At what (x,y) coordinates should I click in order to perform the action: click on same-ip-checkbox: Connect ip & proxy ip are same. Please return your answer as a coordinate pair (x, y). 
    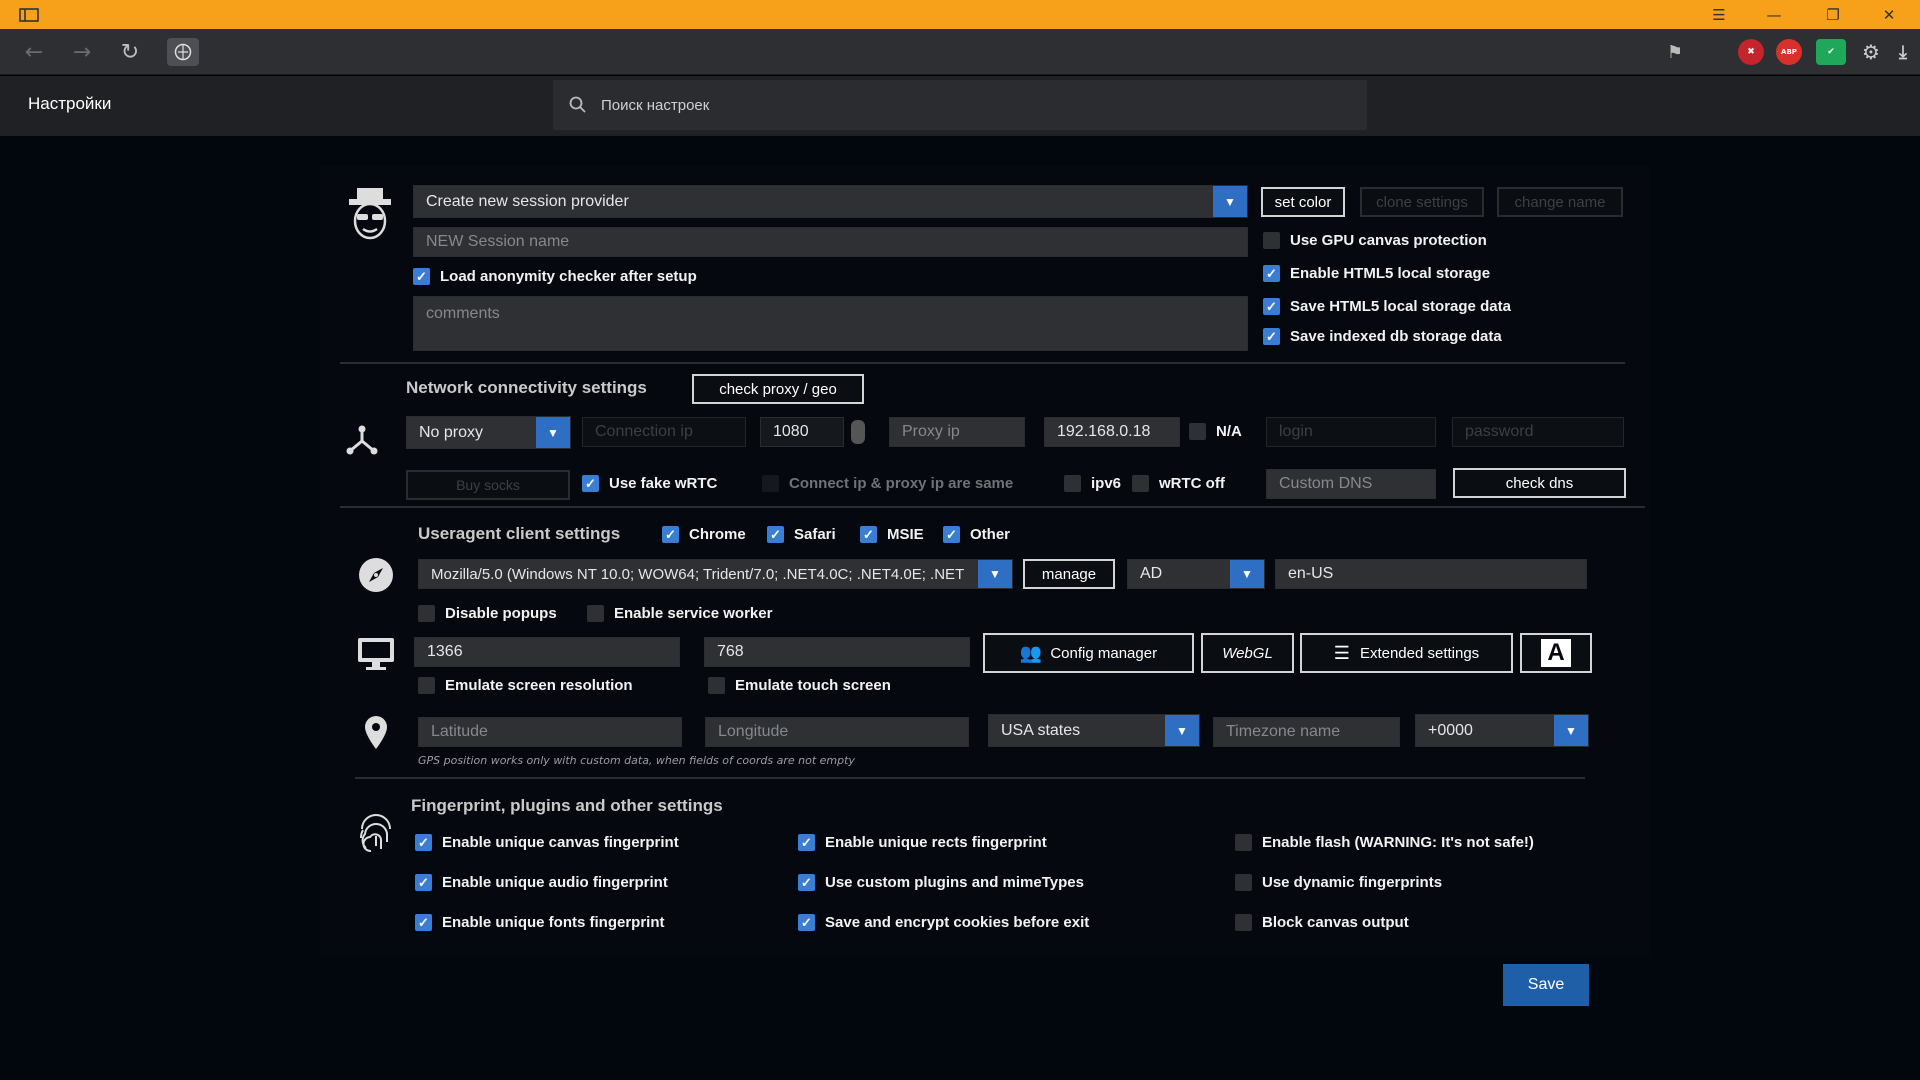
    Looking at the image, I should click on (887, 483).